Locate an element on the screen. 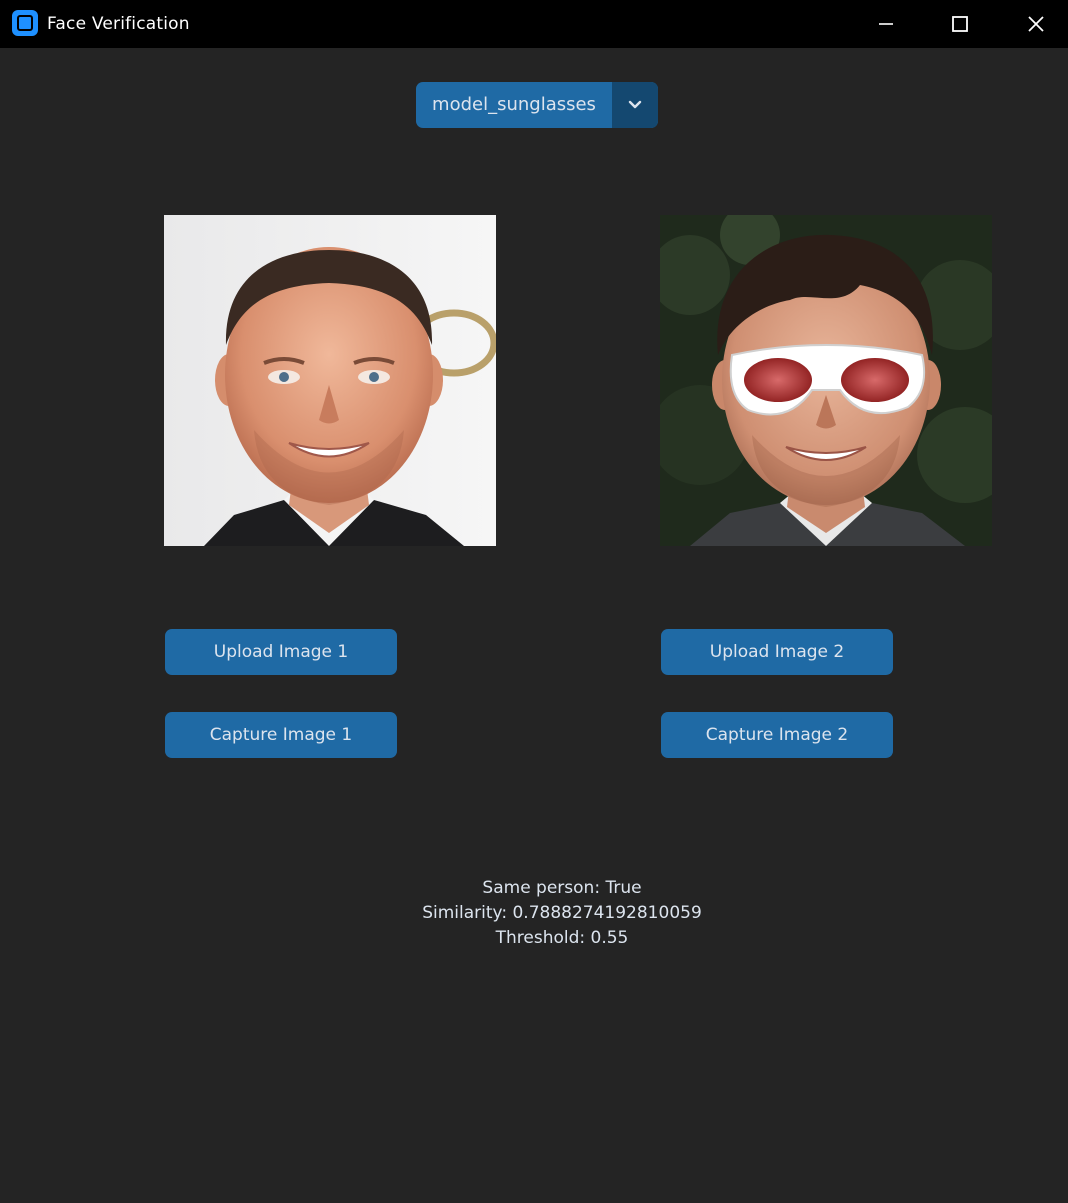  close-button is located at coordinates (1036, 24).